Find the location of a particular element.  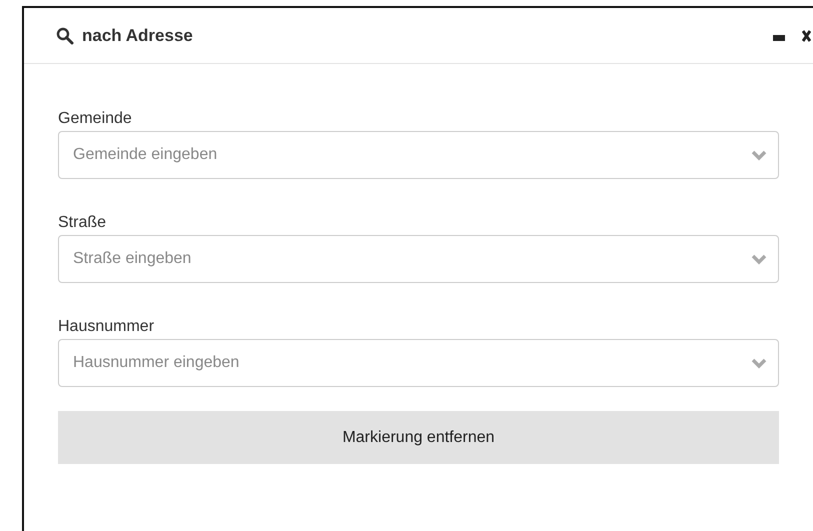

select-field: Hausnummer eingeben is located at coordinates (418, 363).